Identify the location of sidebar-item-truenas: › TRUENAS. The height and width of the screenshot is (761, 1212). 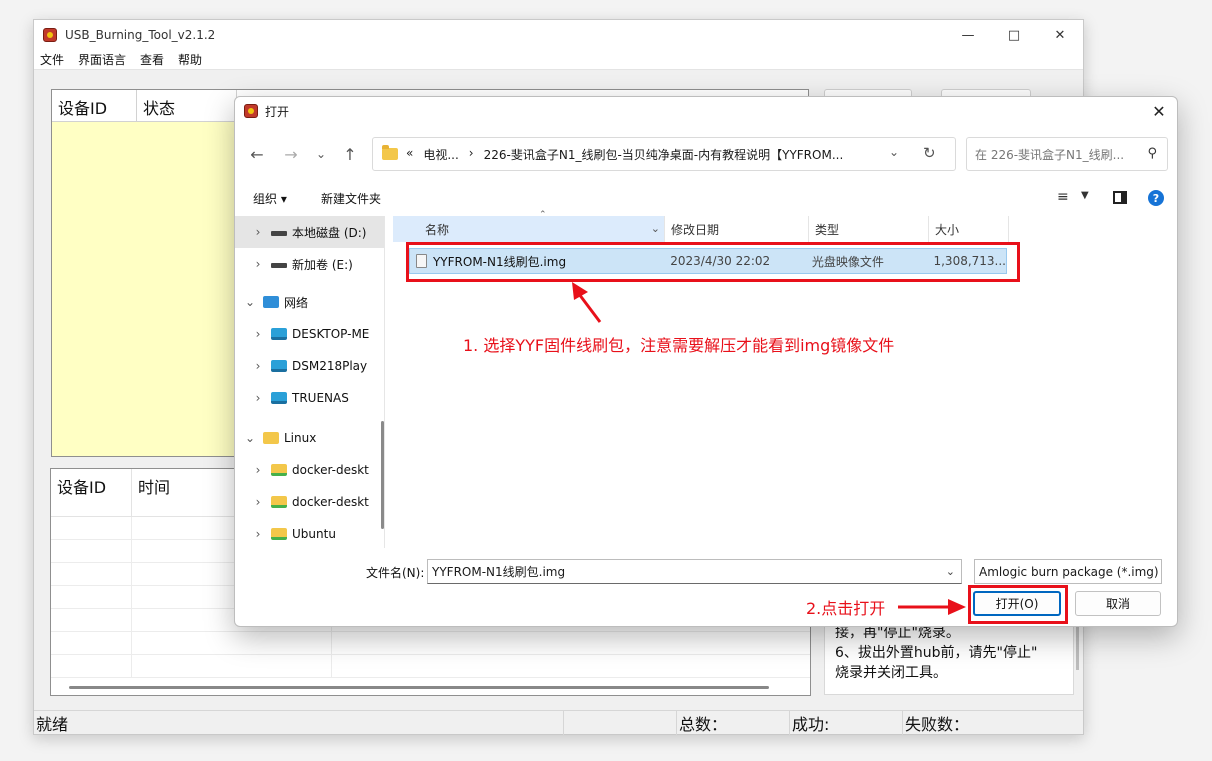
(309, 398).